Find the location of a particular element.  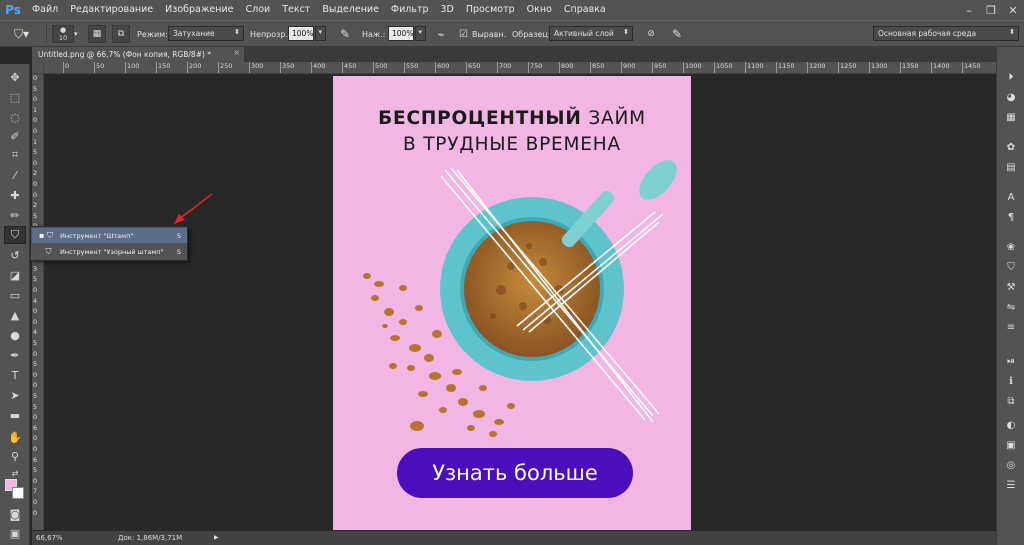

history-brush-tool-icon: ↺ is located at coordinates (15, 255).